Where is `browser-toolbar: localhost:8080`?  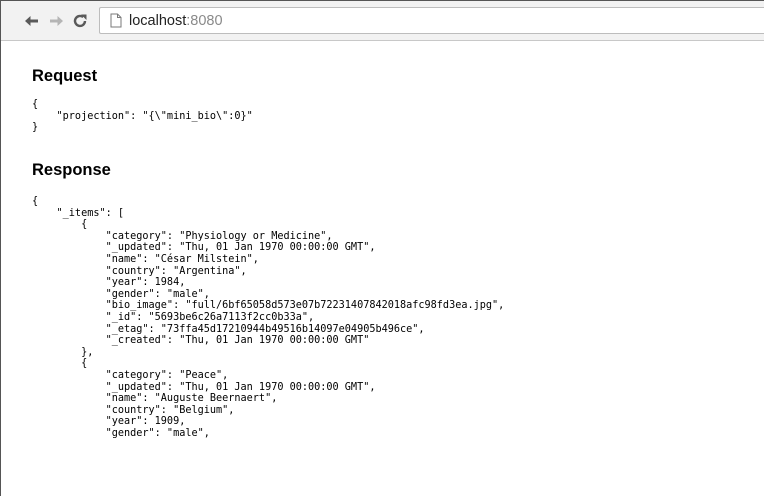 browser-toolbar: localhost:8080 is located at coordinates (382, 21).